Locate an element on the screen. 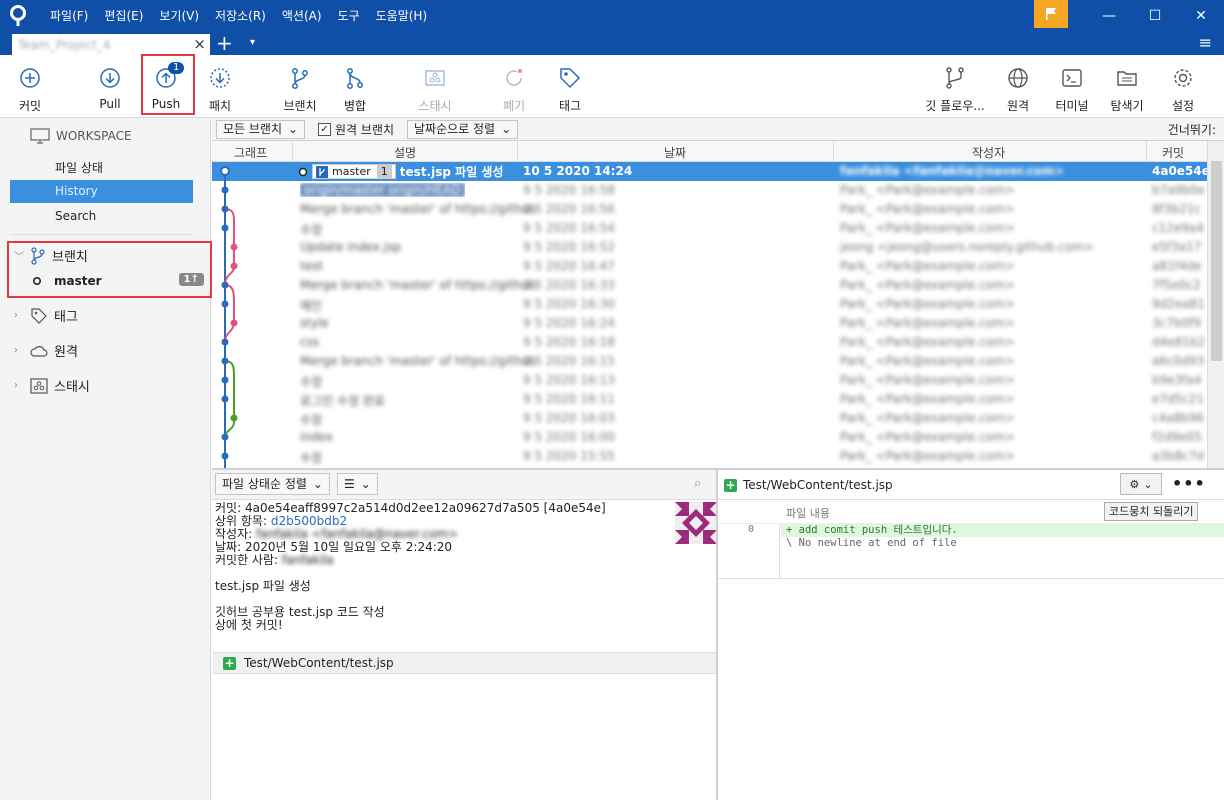 The image size is (1224, 800). remote-branches-checkbox: ✓ 원격 브랜치 is located at coordinates (356, 129).